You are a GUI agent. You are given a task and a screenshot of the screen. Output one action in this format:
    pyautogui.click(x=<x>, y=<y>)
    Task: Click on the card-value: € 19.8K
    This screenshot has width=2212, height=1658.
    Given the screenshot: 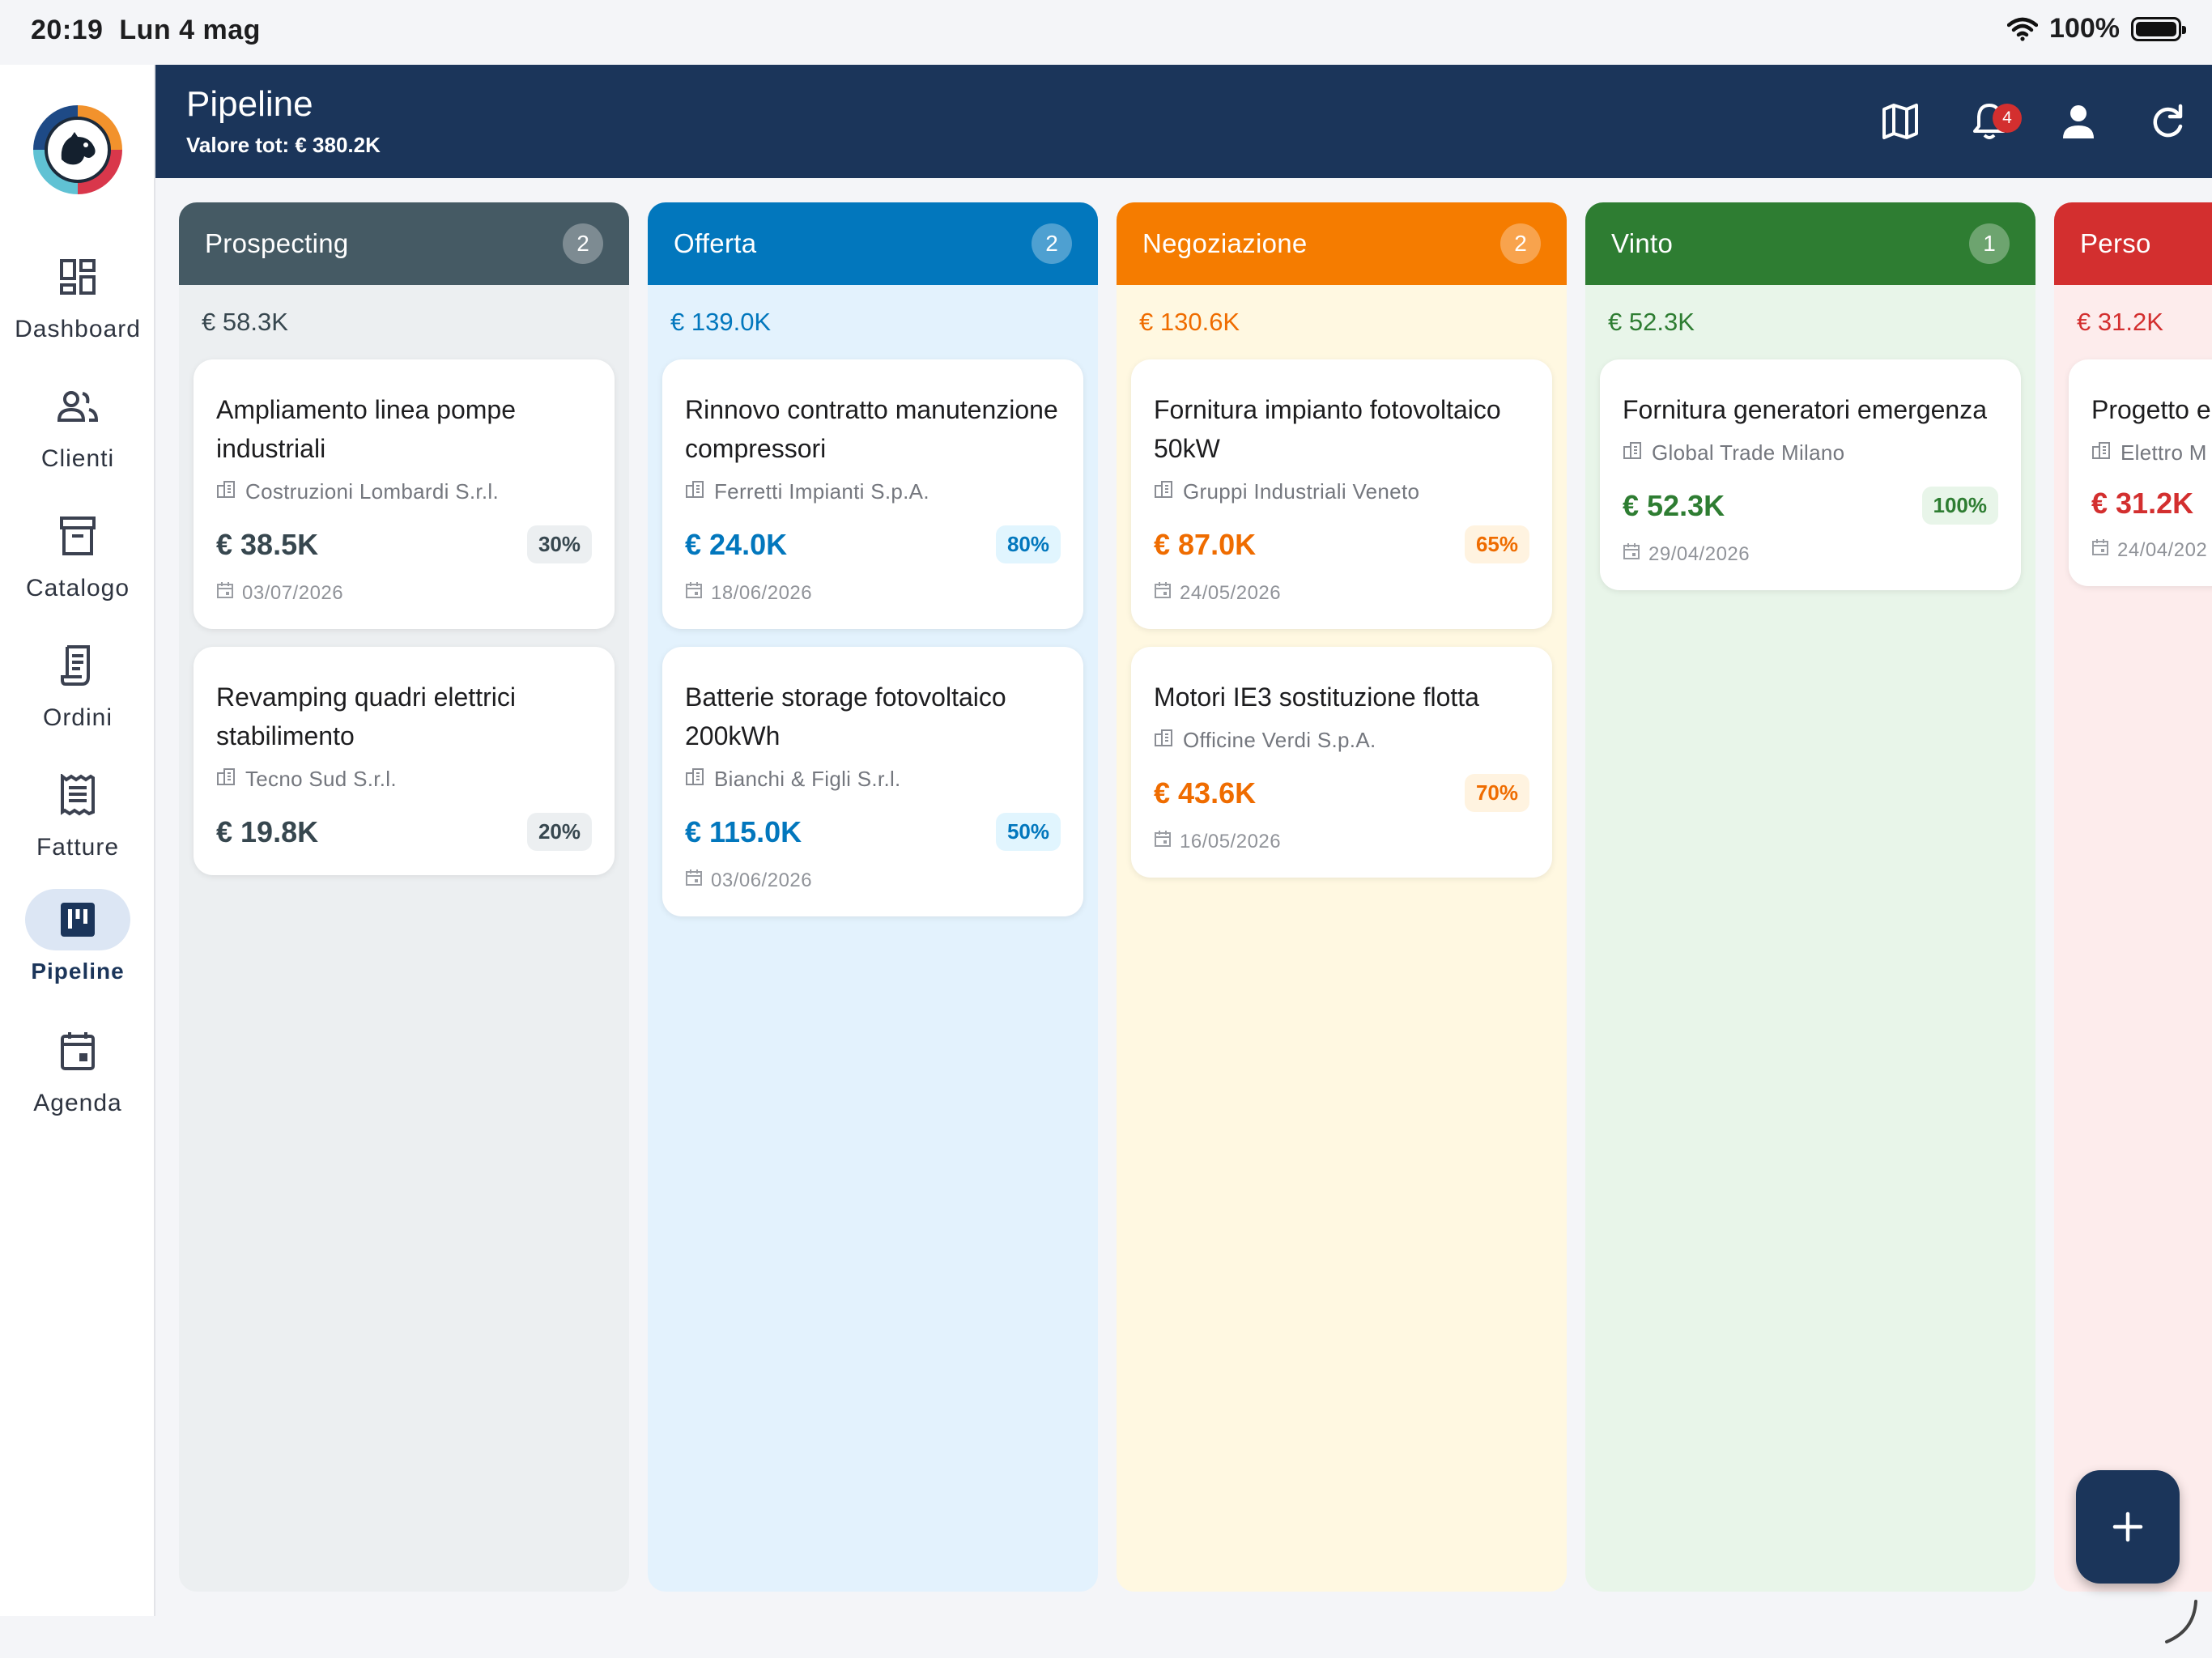 What is the action you would take?
    pyautogui.click(x=268, y=831)
    